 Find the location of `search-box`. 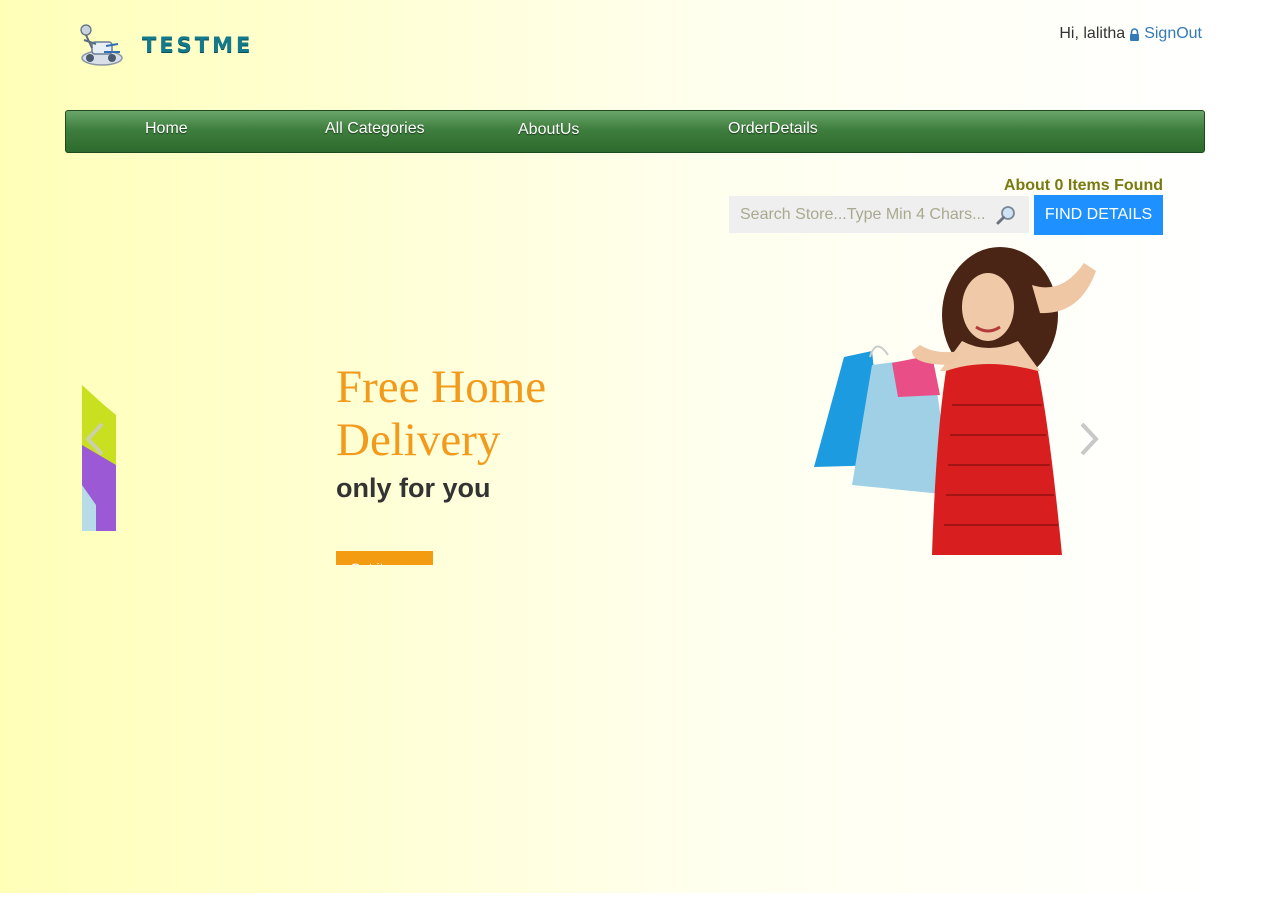

search-box is located at coordinates (879, 214).